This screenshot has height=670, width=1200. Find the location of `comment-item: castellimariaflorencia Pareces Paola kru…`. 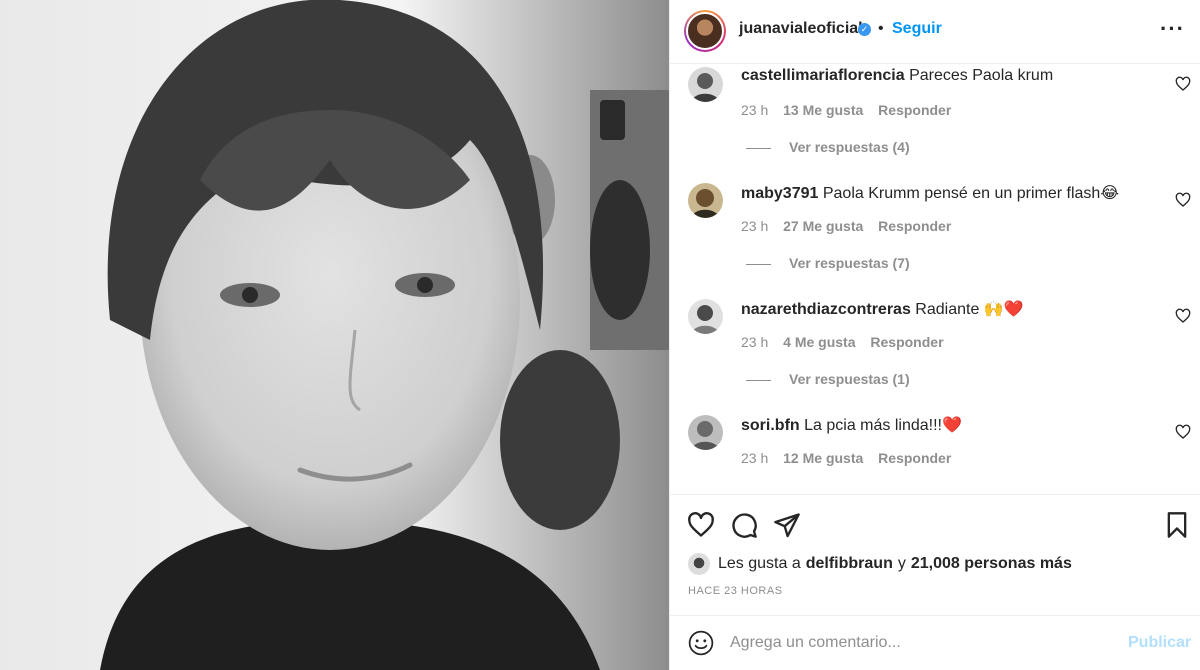

comment-item: castellimariaflorencia Pareces Paola kru… is located at coordinates (935, 122).